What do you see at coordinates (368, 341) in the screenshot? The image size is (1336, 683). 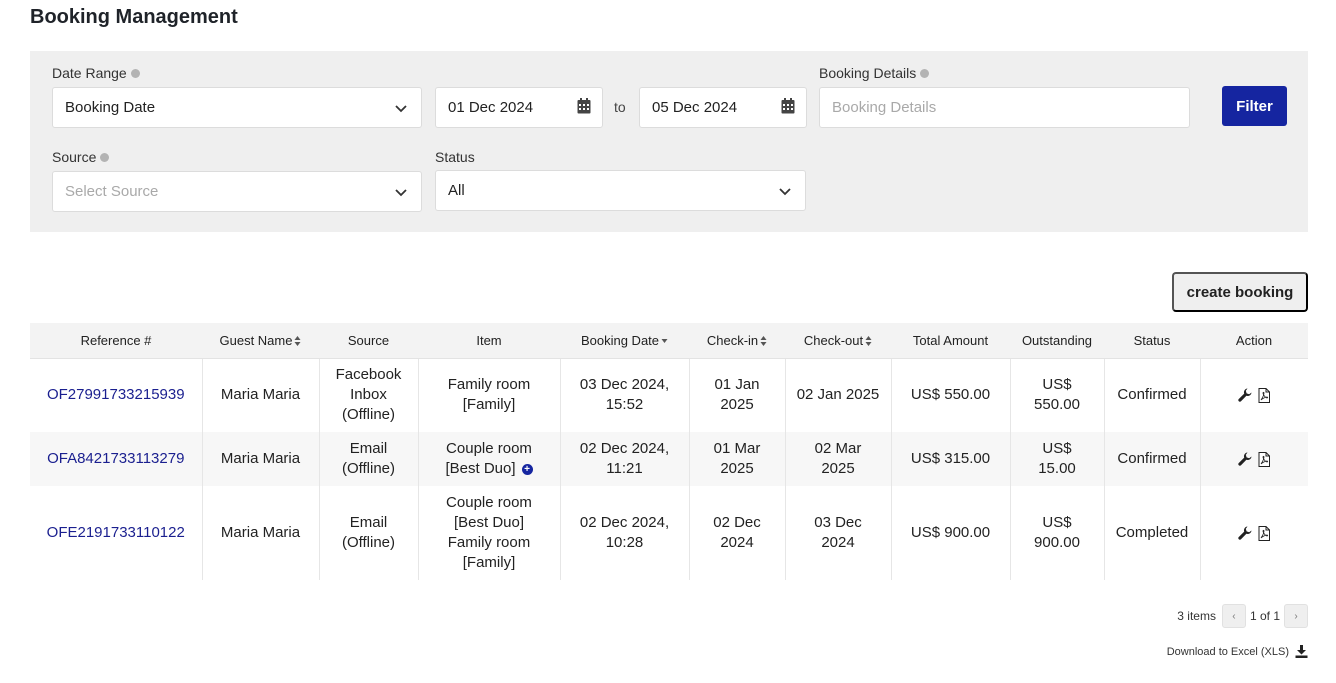 I see `col-source: Source` at bounding box center [368, 341].